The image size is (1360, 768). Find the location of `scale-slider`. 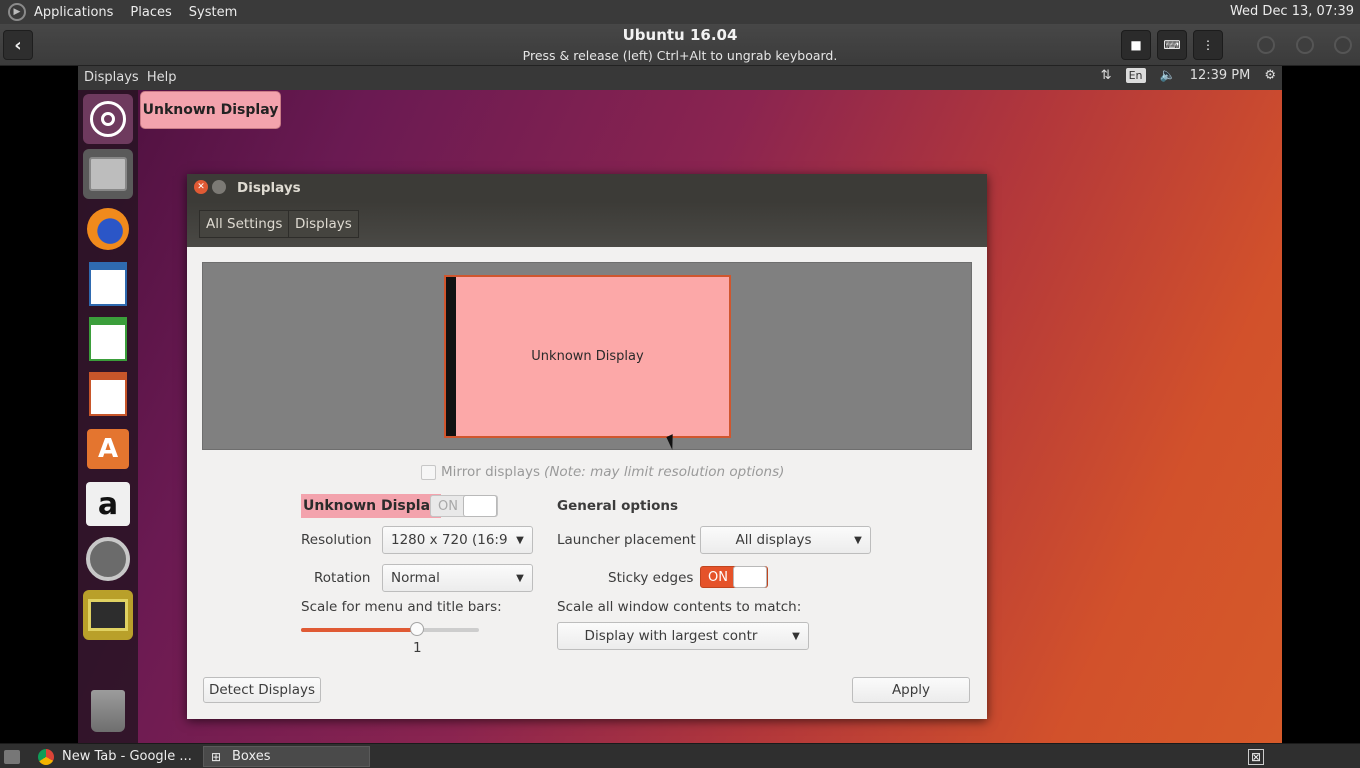

scale-slider is located at coordinates (390, 629).